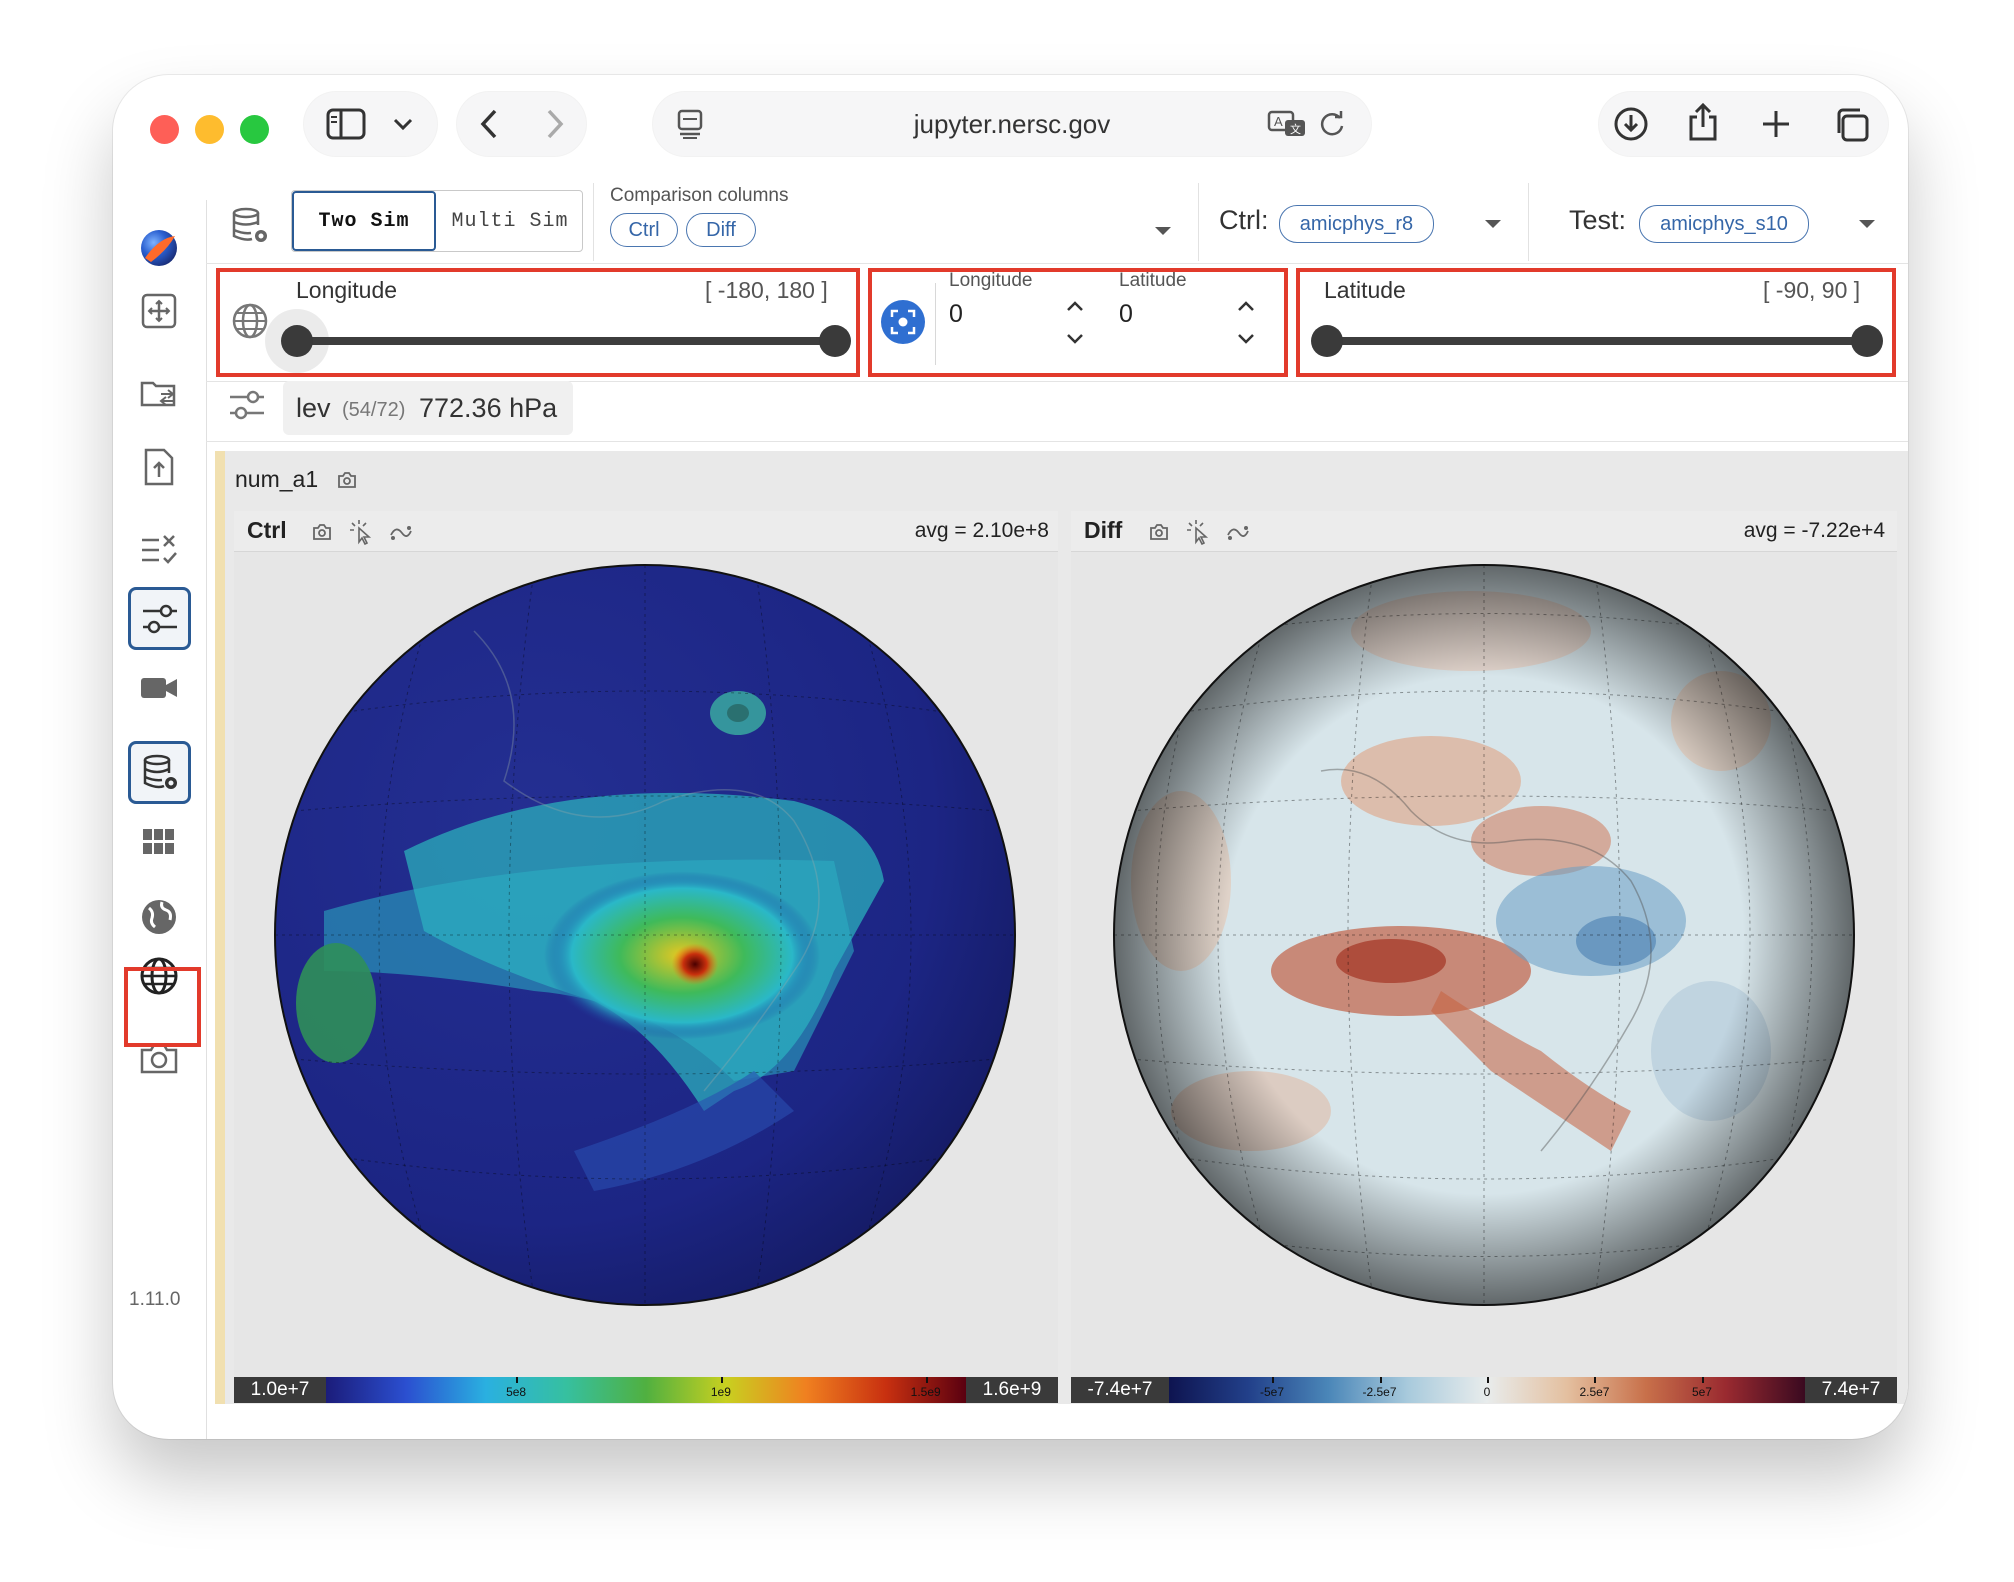  I want to click on app-logo-icon, so click(159, 248).